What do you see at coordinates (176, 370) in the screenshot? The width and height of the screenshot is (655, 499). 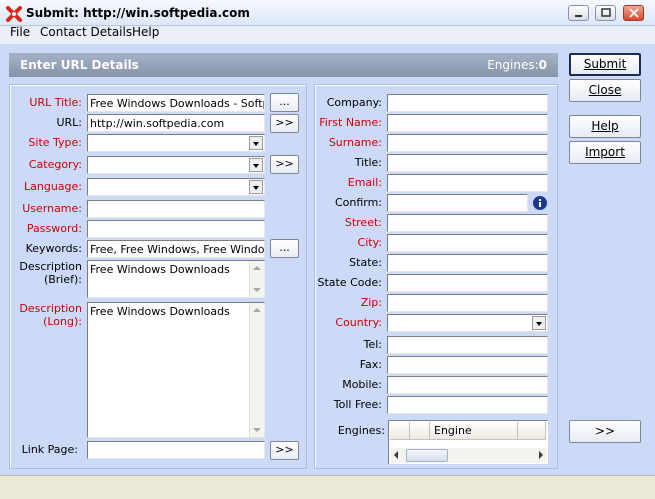 I see `description-long-field: Free Windows Downloads` at bounding box center [176, 370].